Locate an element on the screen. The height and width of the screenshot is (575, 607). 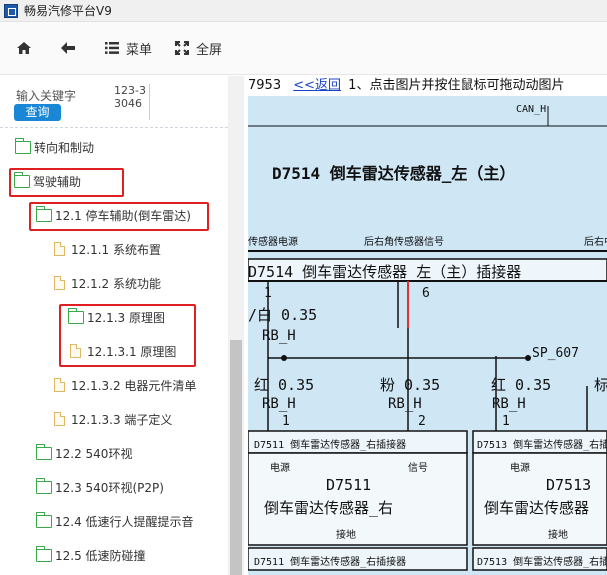
search-area: 输入关键字 查询 123-33046 is located at coordinates (114, 102).